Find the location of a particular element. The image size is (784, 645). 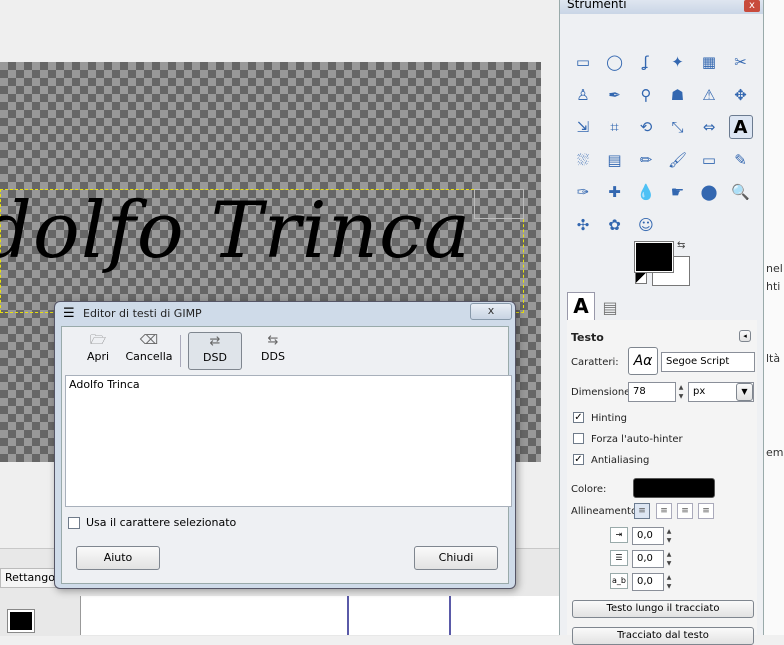

burn-icon: ⬤ is located at coordinates (709, 192).